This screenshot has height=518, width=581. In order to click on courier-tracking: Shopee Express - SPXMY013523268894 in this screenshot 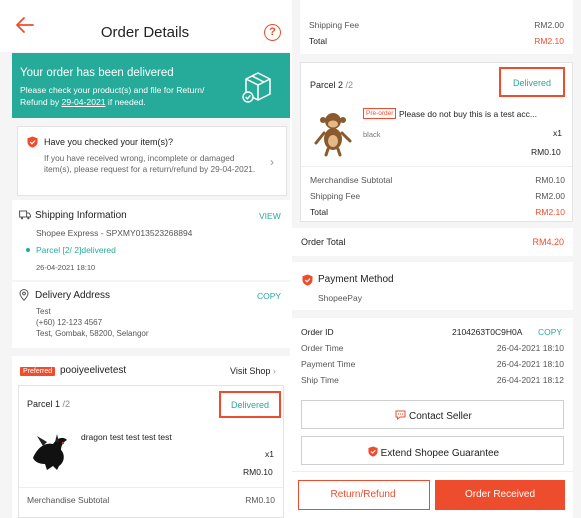, I will do `click(114, 233)`.